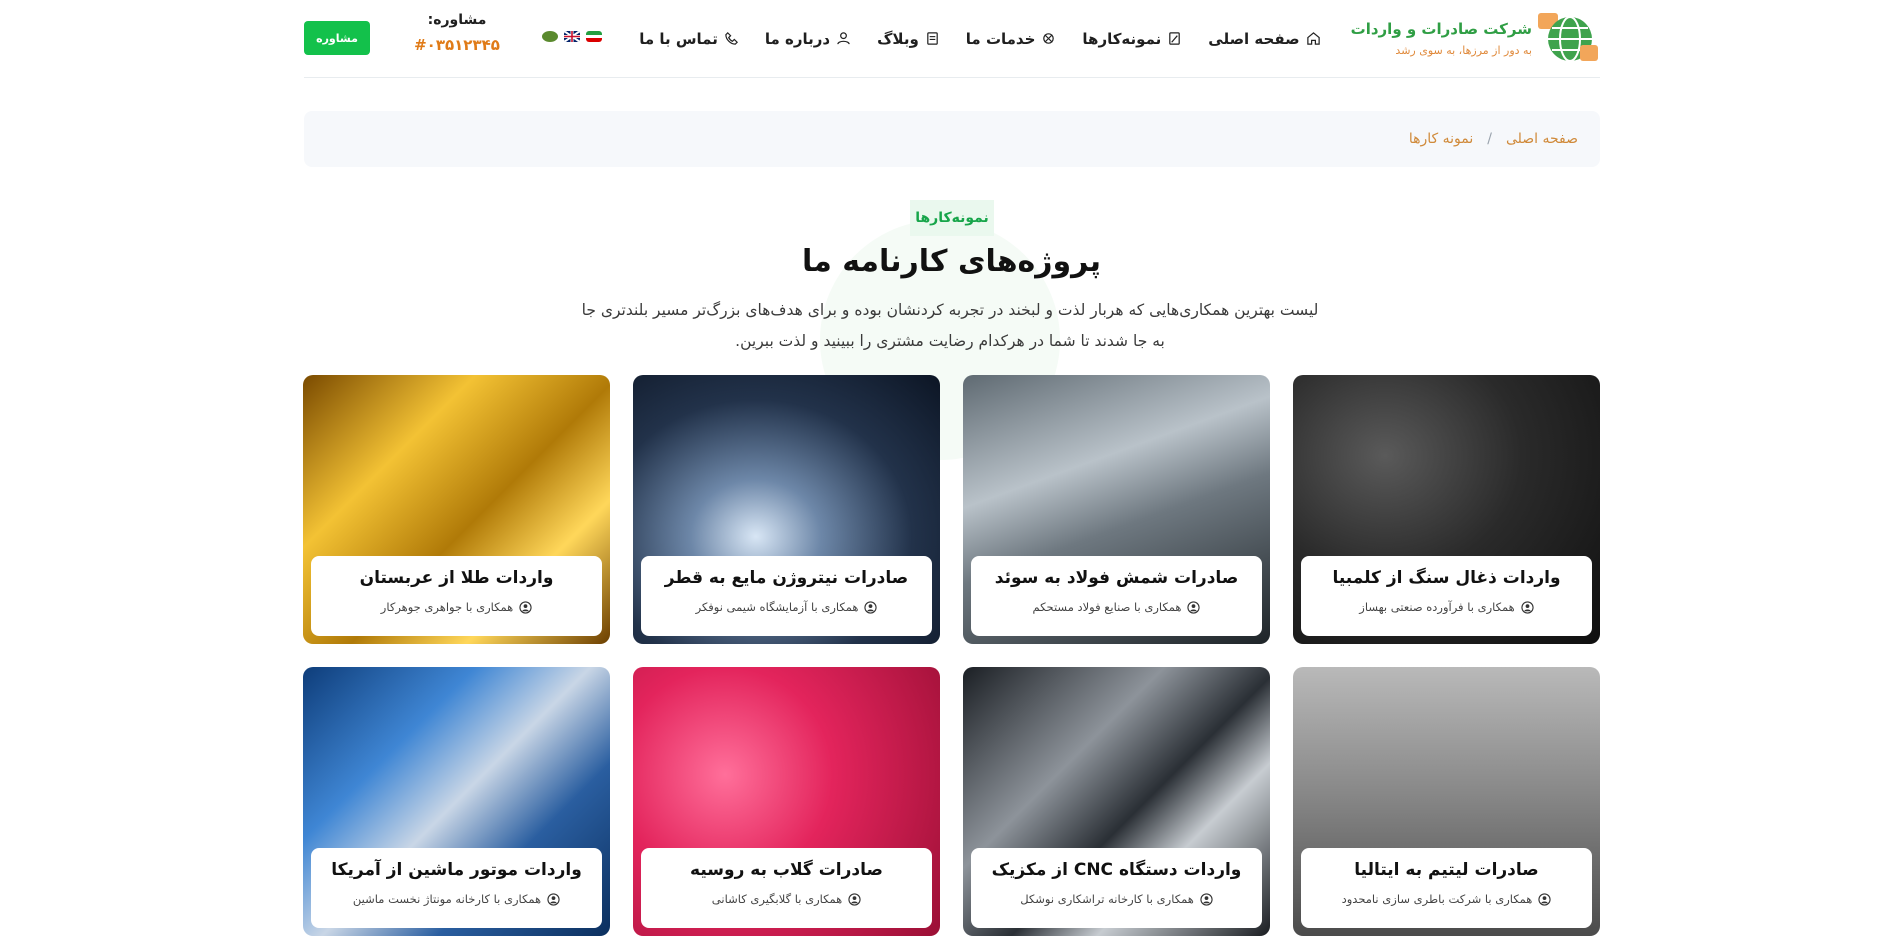  I want to click on logo-subtitle: به دور از مرزها، به سوی رشد, so click(1463, 50).